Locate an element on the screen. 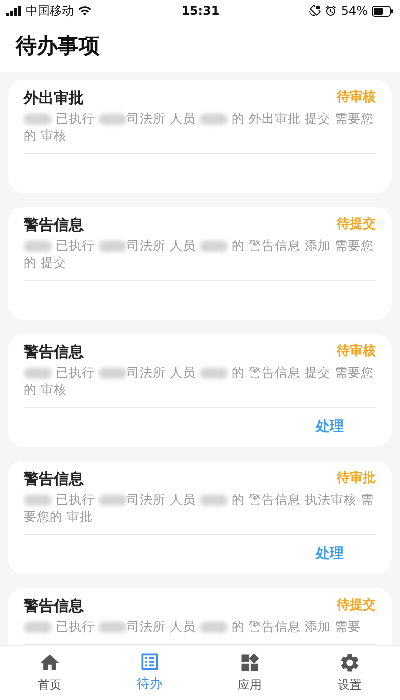  status-label: 待审批 is located at coordinates (356, 479).